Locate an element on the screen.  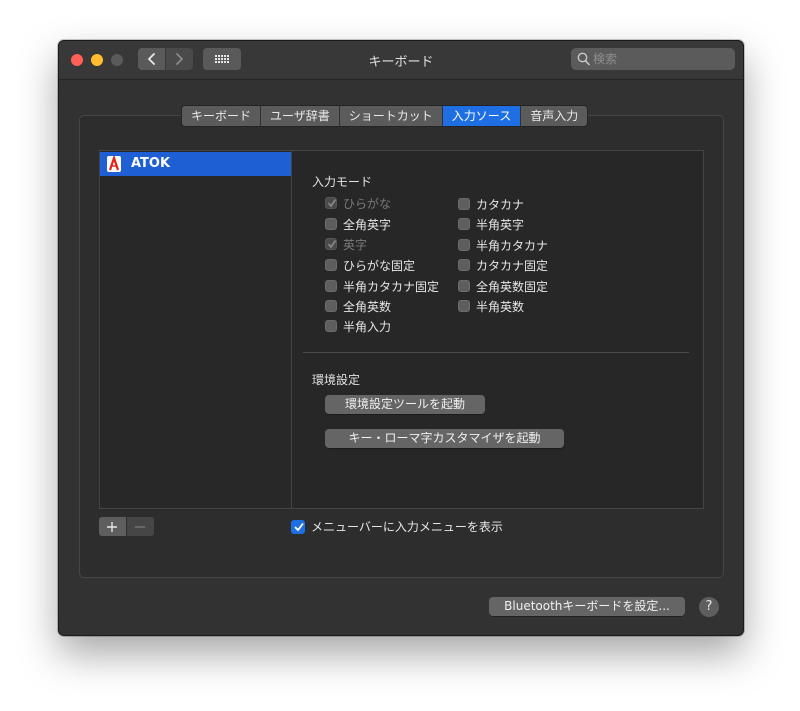
title-bar: キーボード is located at coordinates (401, 60).